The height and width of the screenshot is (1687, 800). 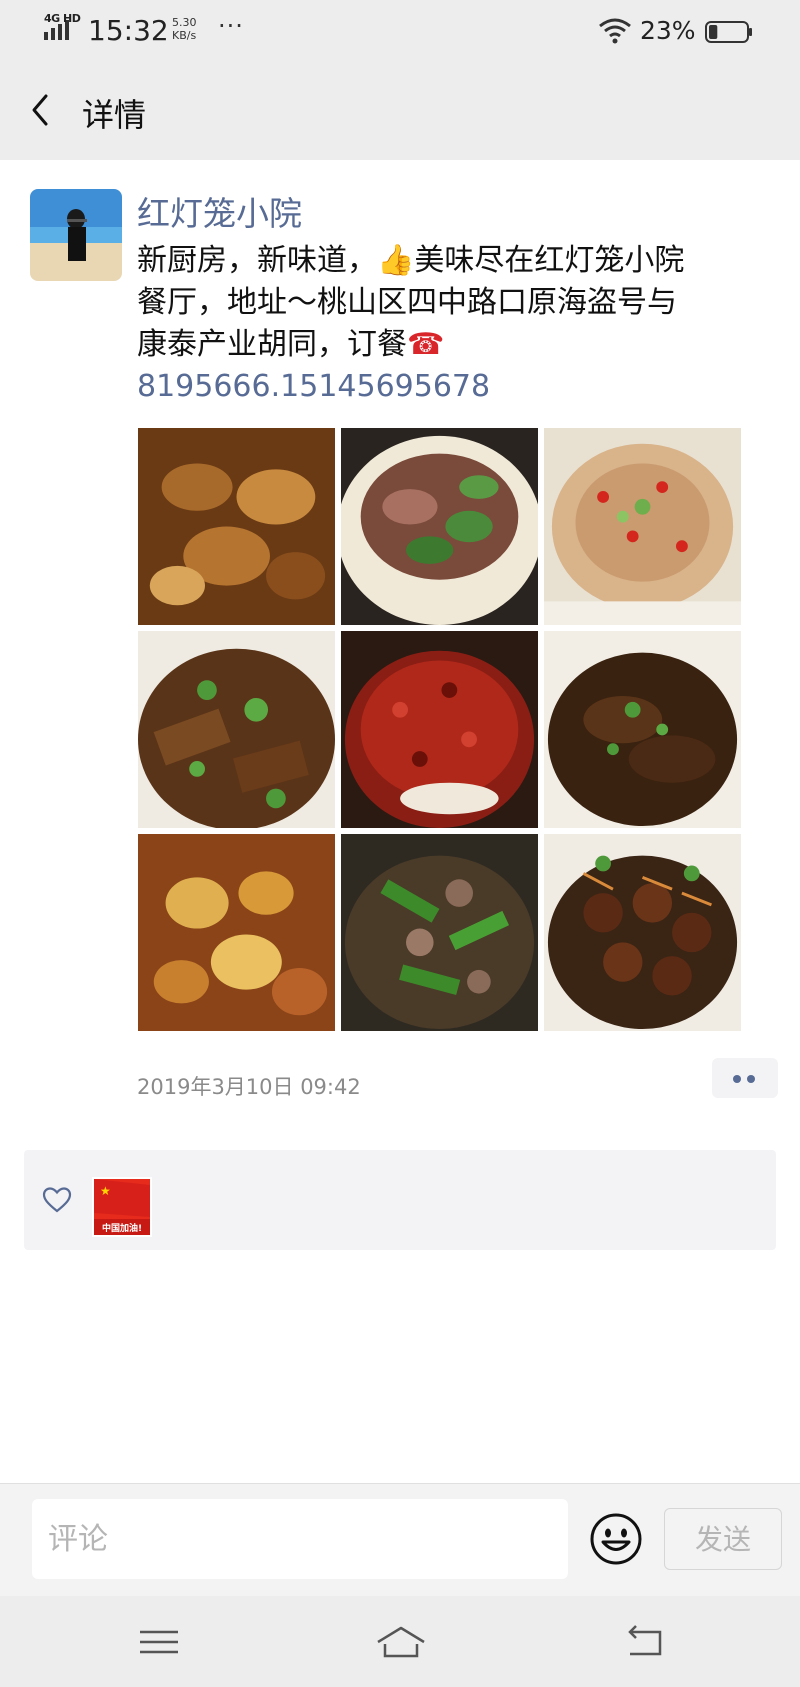 What do you see at coordinates (400, 1200) in the screenshot?
I see `likes-panel: ★ 中国加油!` at bounding box center [400, 1200].